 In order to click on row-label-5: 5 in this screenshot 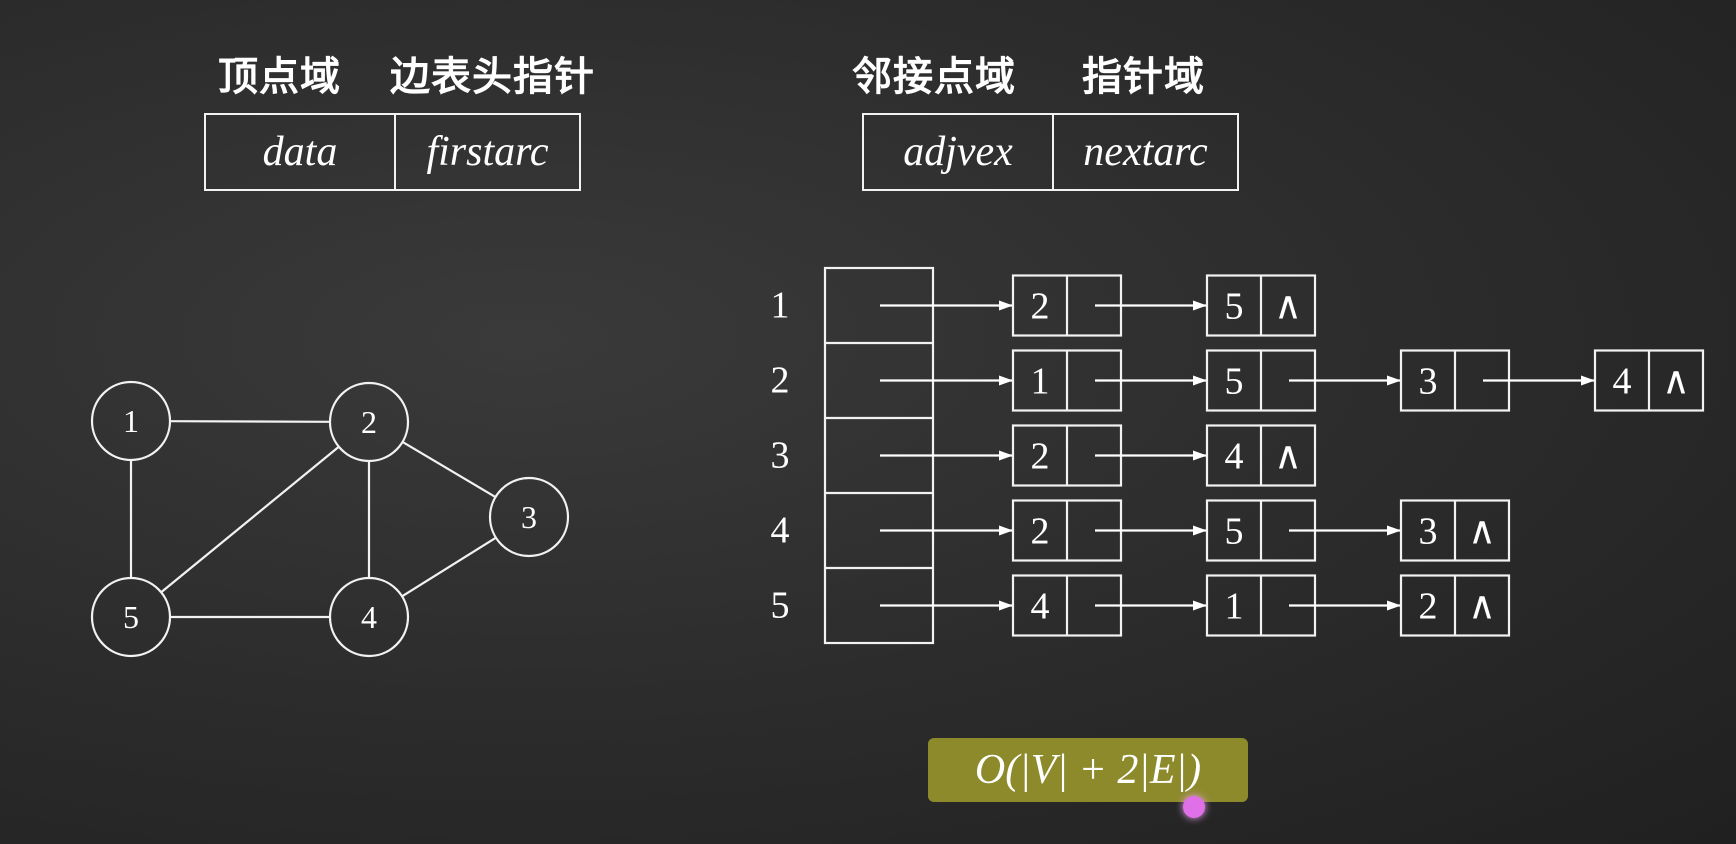, I will do `click(780, 606)`.